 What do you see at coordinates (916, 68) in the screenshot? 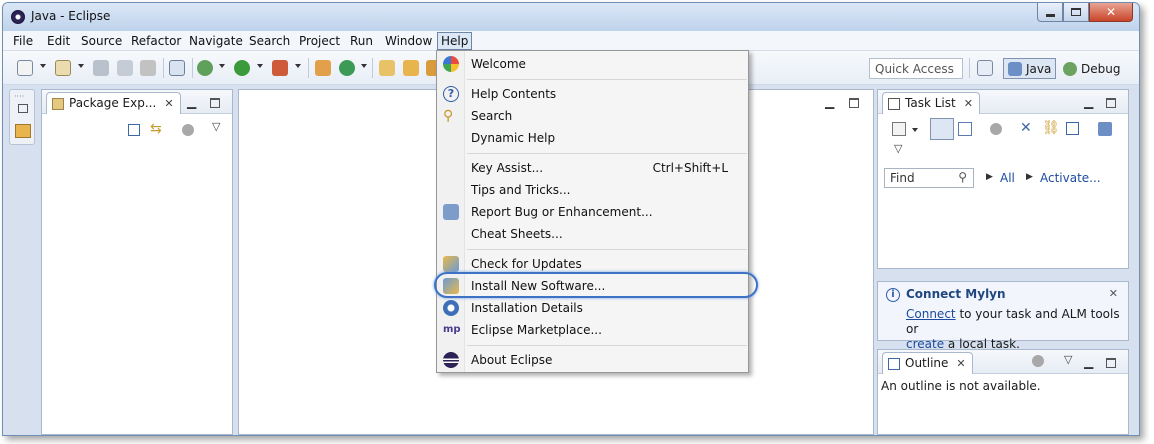
I see `quick-access-input: Quick Access` at bounding box center [916, 68].